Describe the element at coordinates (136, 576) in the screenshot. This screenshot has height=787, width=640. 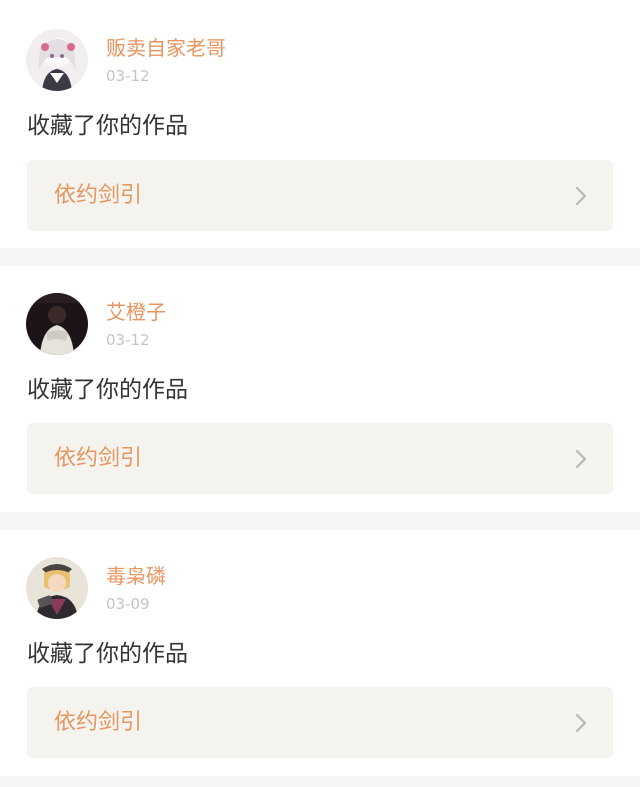
I see `username: 毒枭磷` at that location.